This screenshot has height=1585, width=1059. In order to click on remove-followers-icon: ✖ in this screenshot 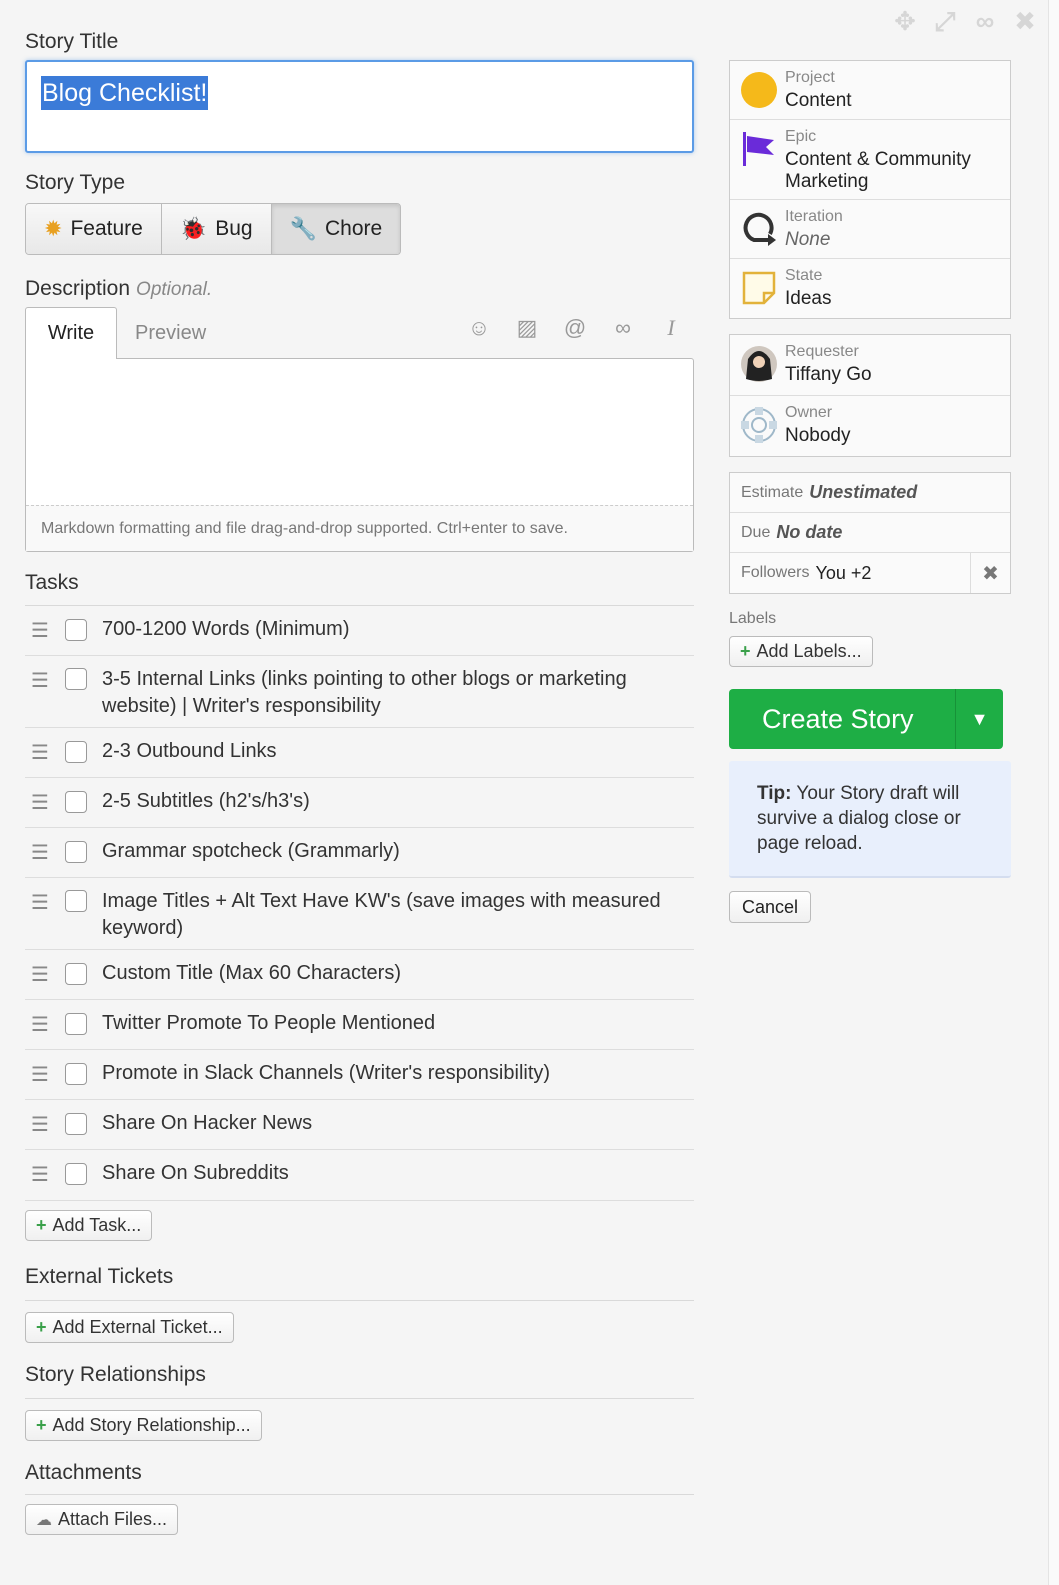, I will do `click(990, 573)`.